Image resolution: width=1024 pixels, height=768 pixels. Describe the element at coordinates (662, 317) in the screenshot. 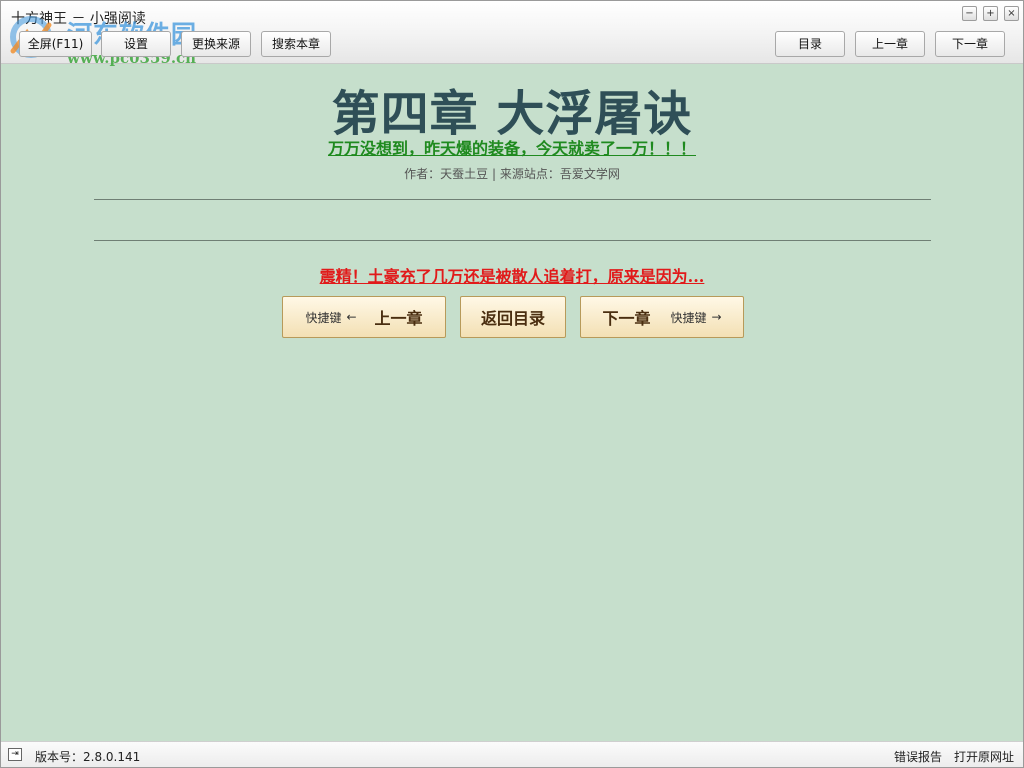

I see `nav-next-chapter-button: 下一章 快捷键 →` at that location.